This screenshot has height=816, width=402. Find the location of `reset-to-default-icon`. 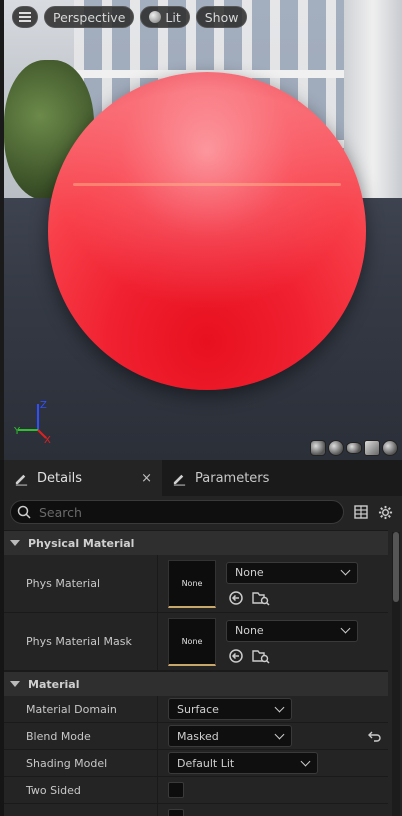

reset-to-default-icon is located at coordinates (375, 736).